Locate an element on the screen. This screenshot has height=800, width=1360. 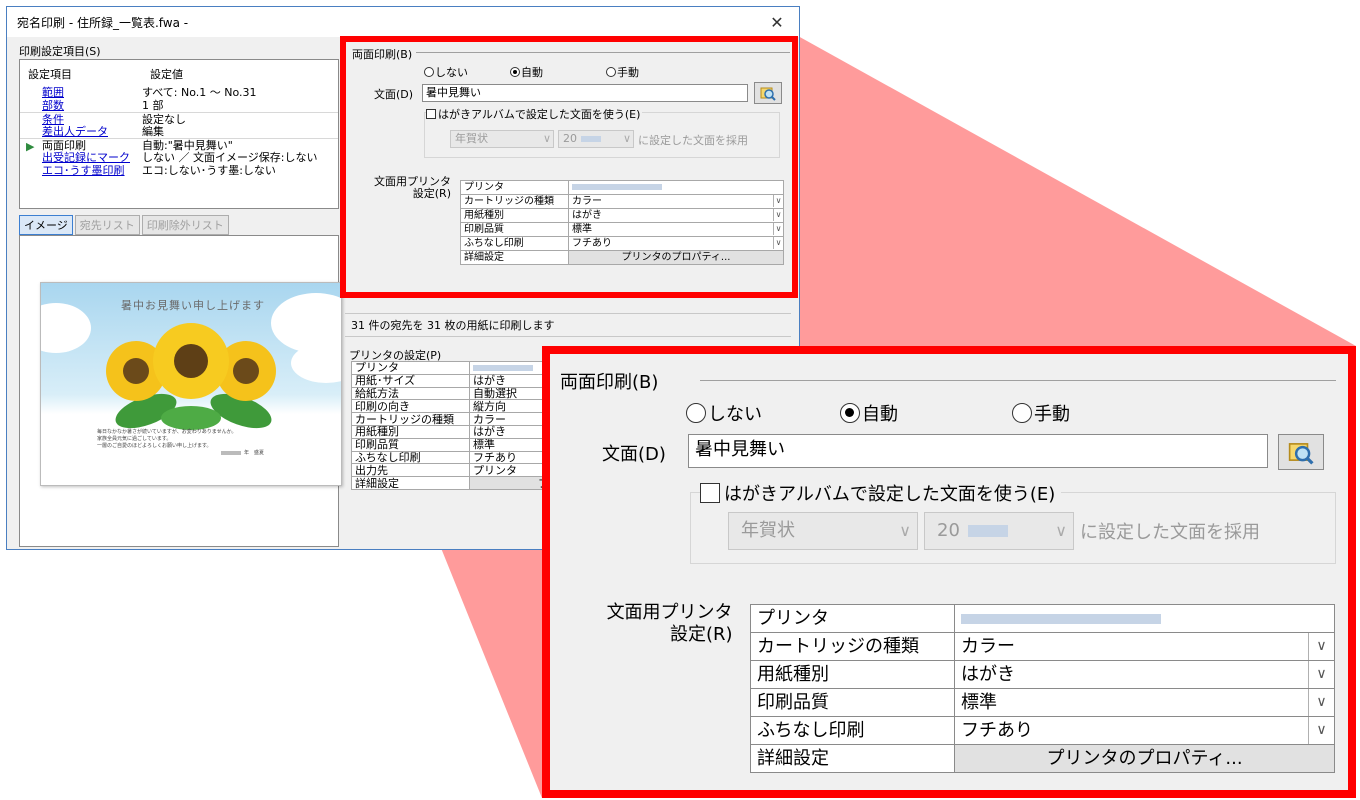
settings-row-duplex: ▶ 両面印刷 自動:"暑中見舞い" is located at coordinates (179, 145).